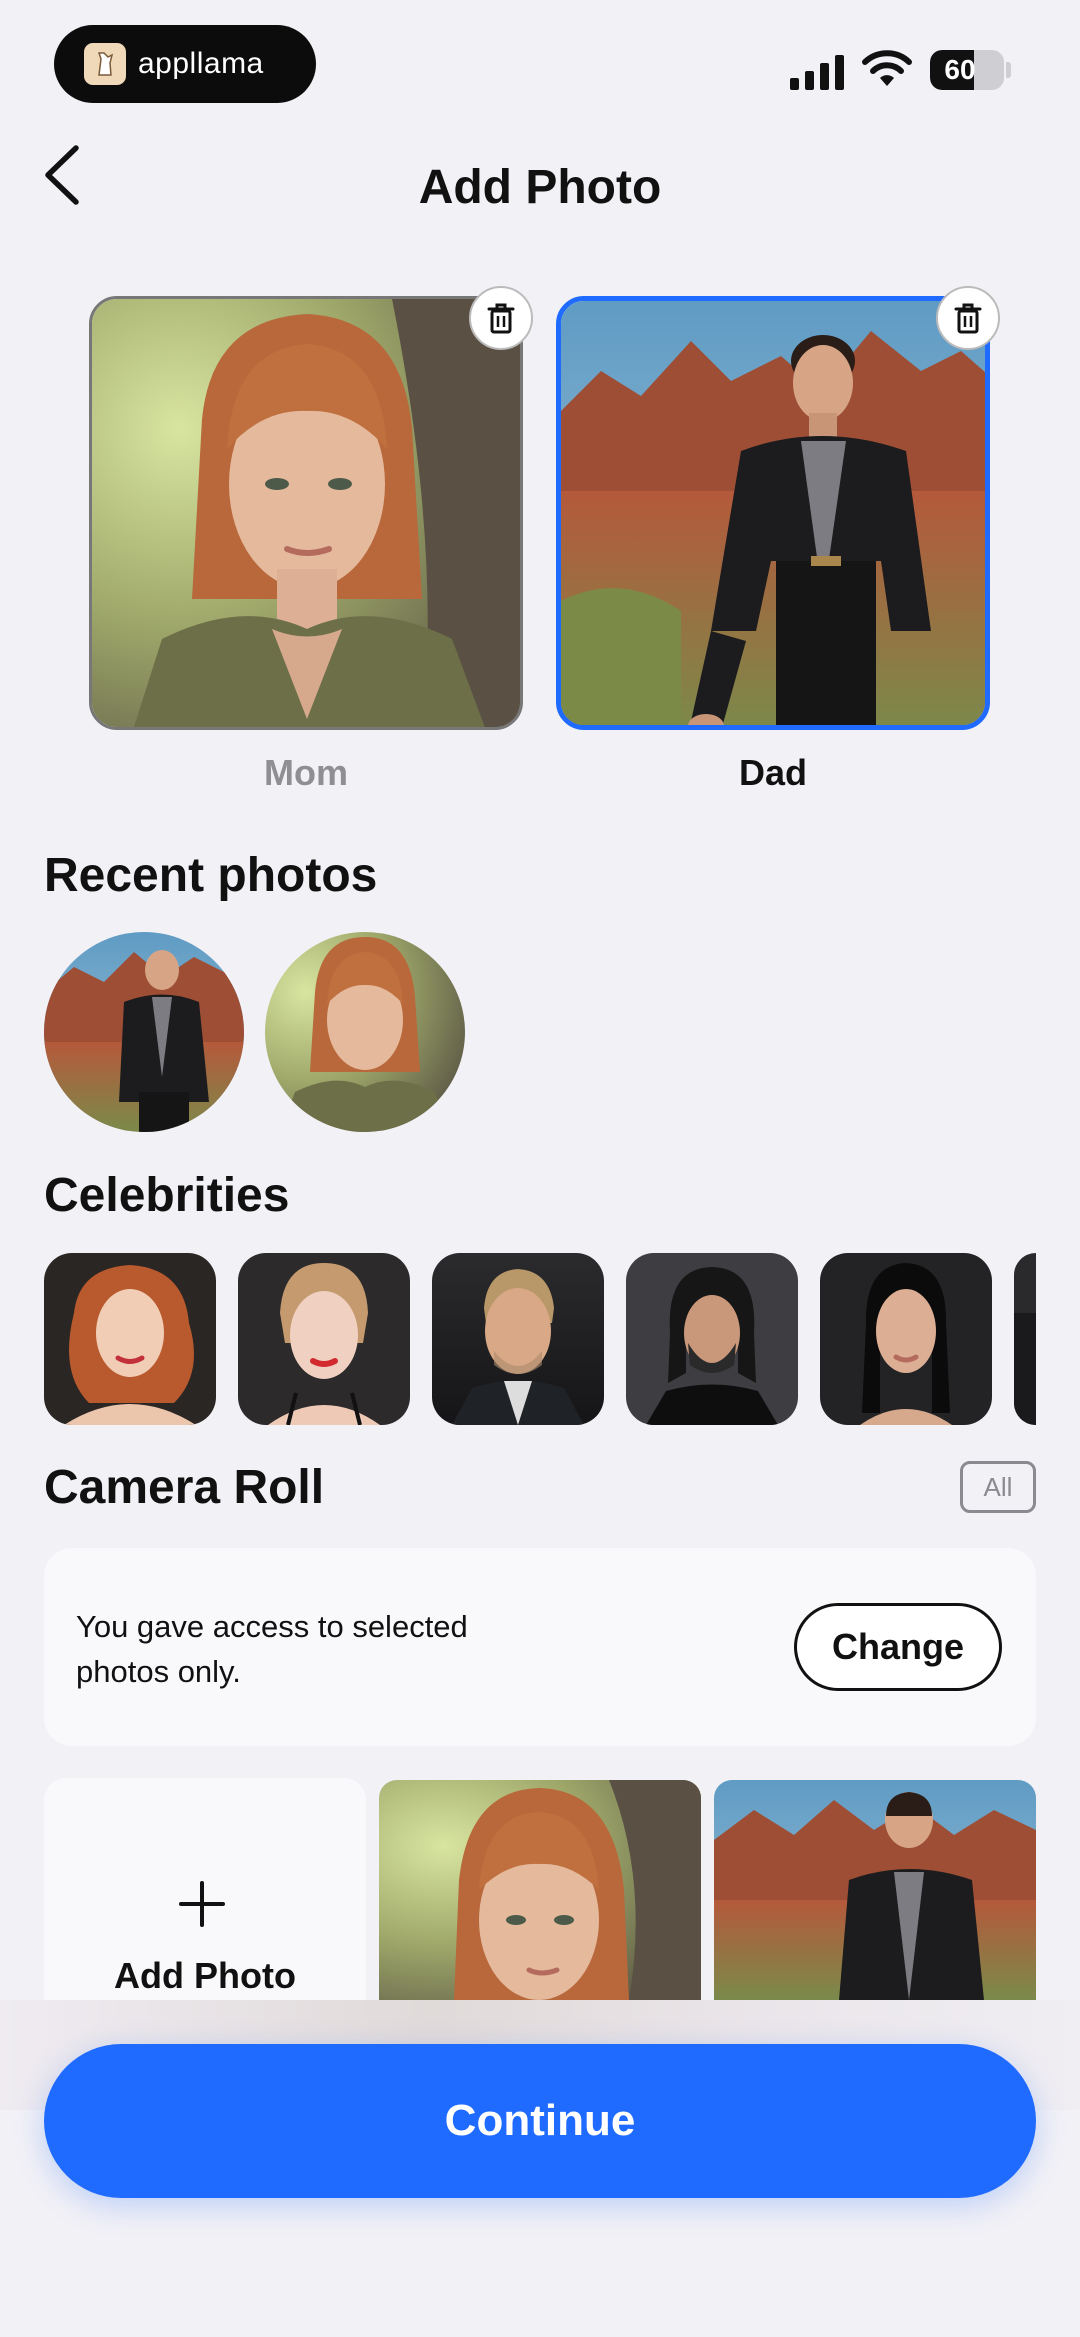 This screenshot has height=2337, width=1080. What do you see at coordinates (540, 187) in the screenshot?
I see `page-title: Add Photo` at bounding box center [540, 187].